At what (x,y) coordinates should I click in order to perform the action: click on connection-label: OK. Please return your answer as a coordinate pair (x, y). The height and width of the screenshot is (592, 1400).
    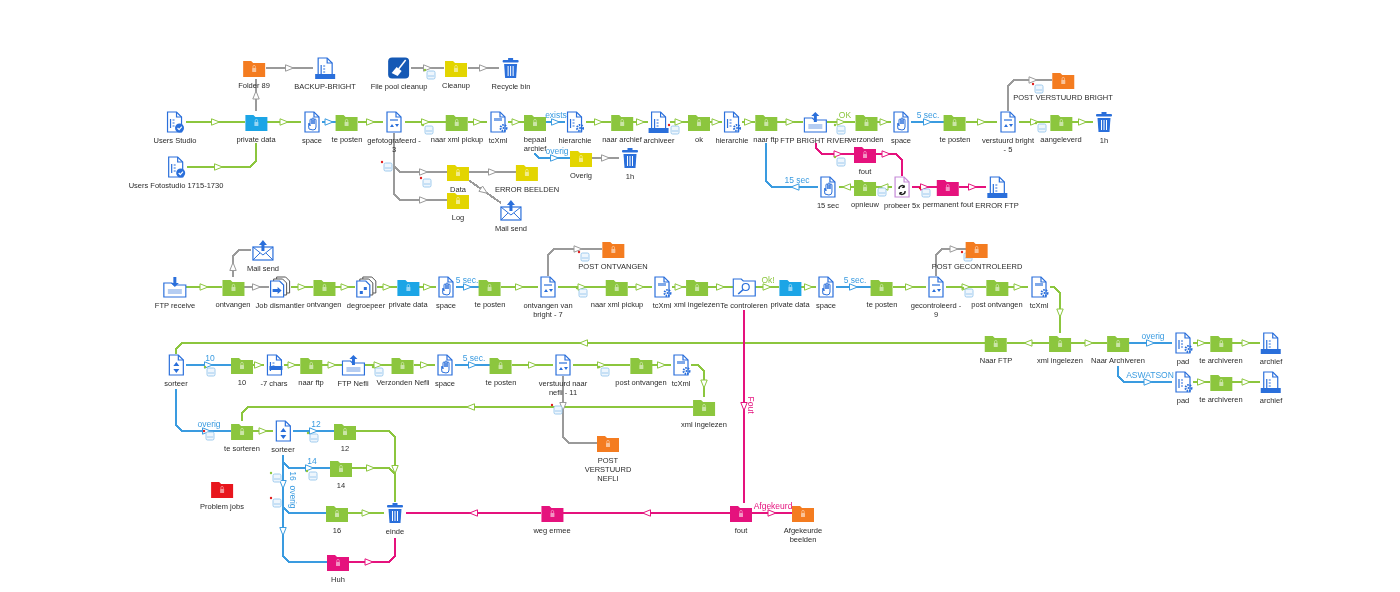
    Looking at the image, I should click on (845, 115).